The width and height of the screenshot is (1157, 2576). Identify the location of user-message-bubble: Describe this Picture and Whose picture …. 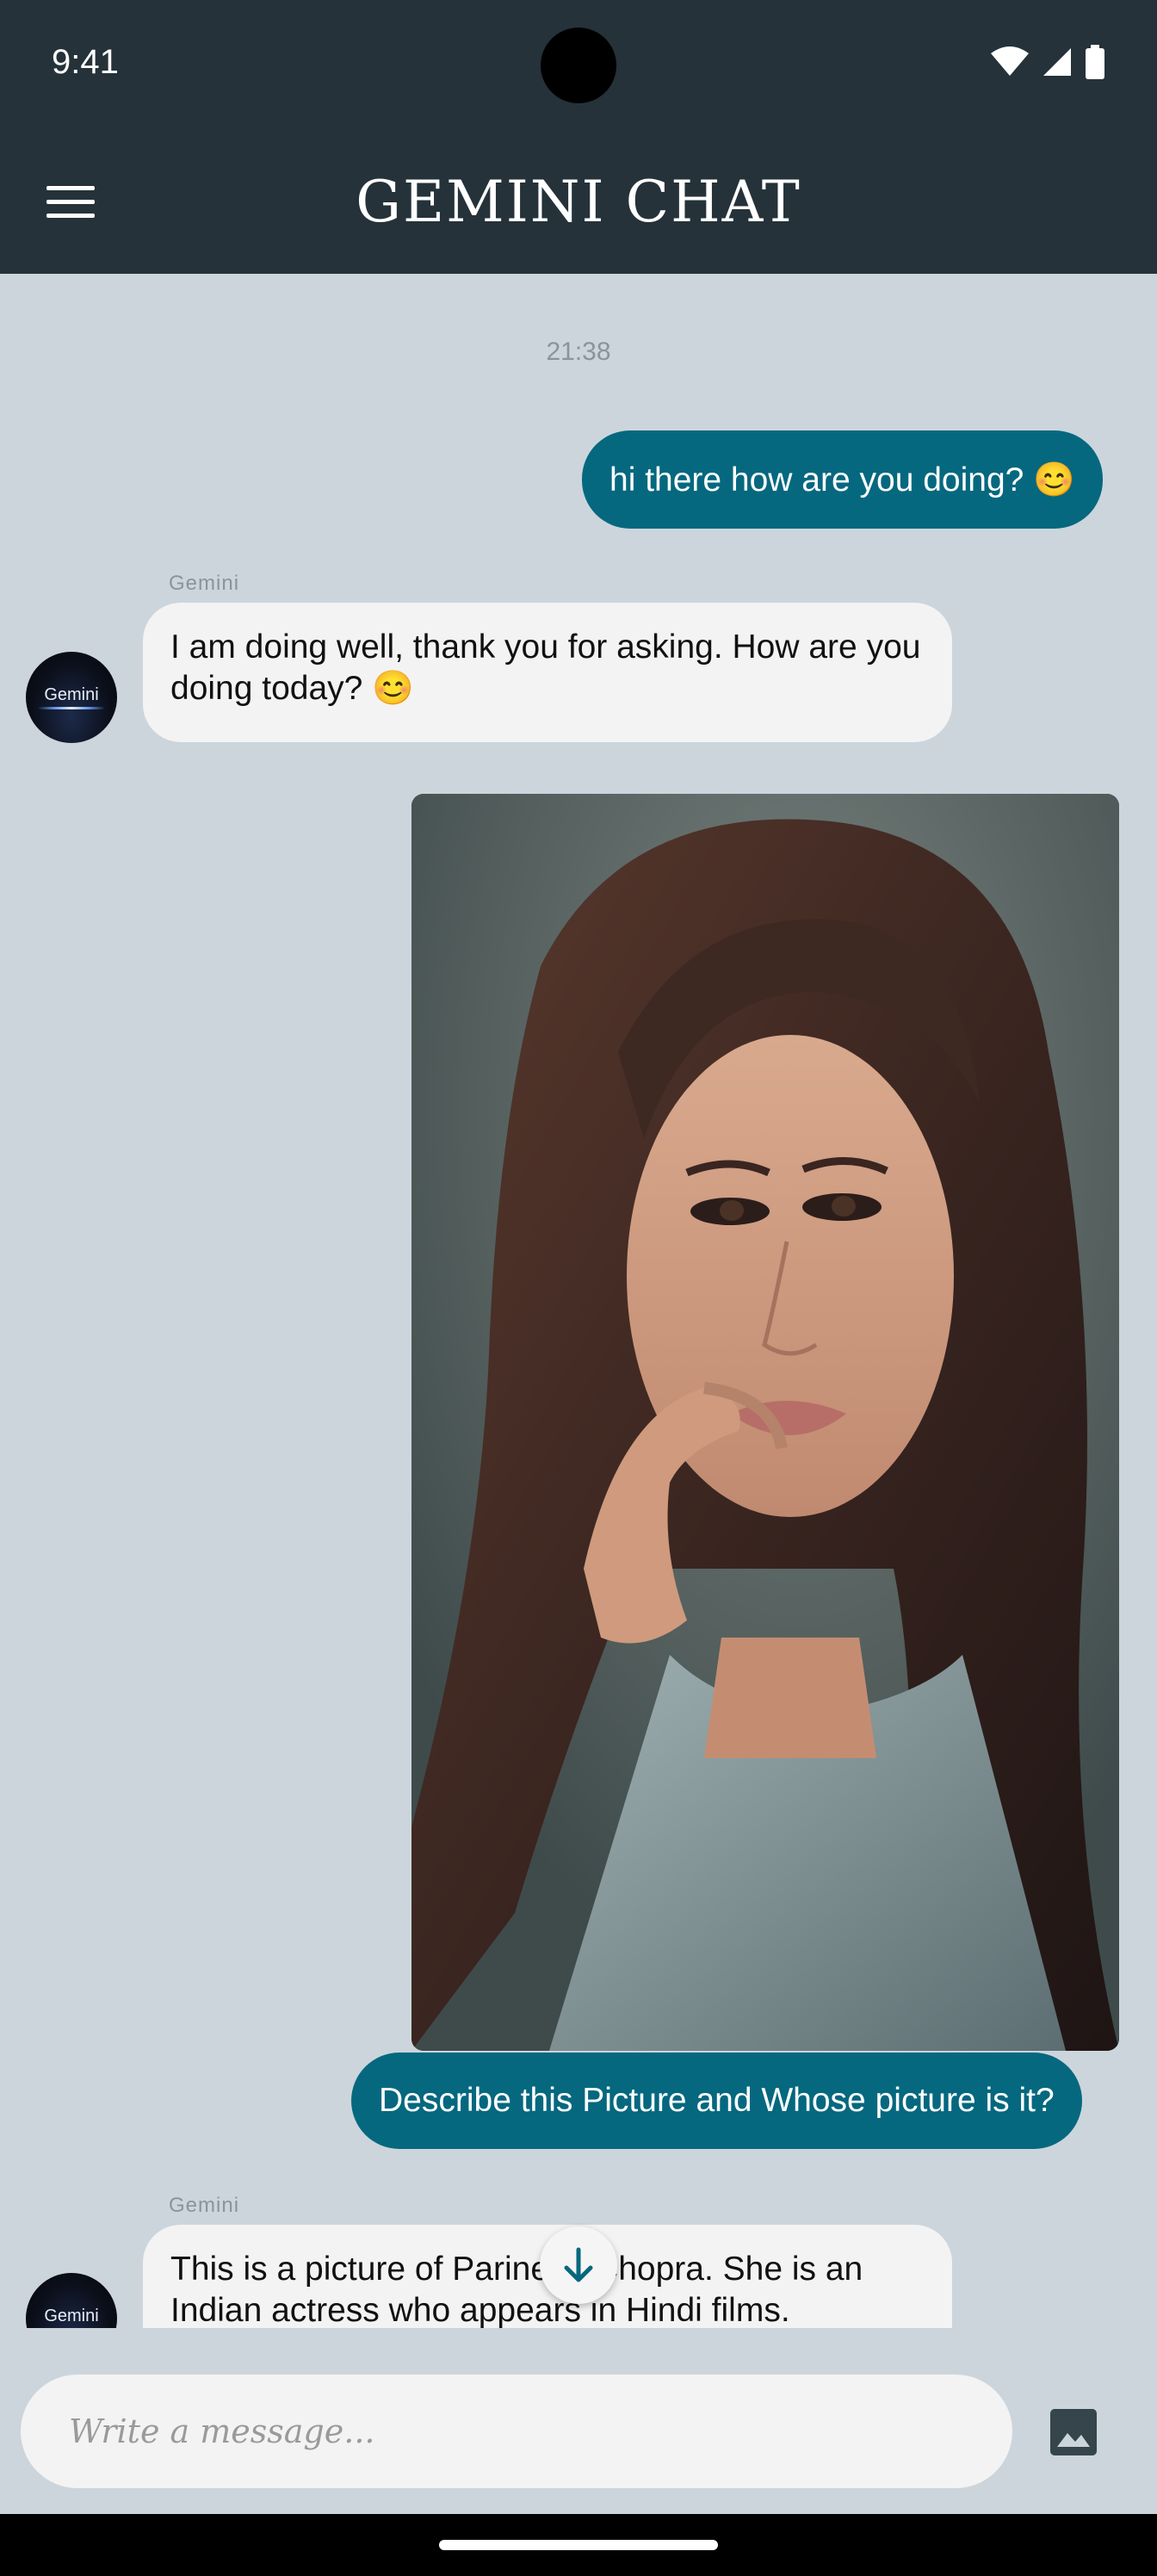
(717, 2101).